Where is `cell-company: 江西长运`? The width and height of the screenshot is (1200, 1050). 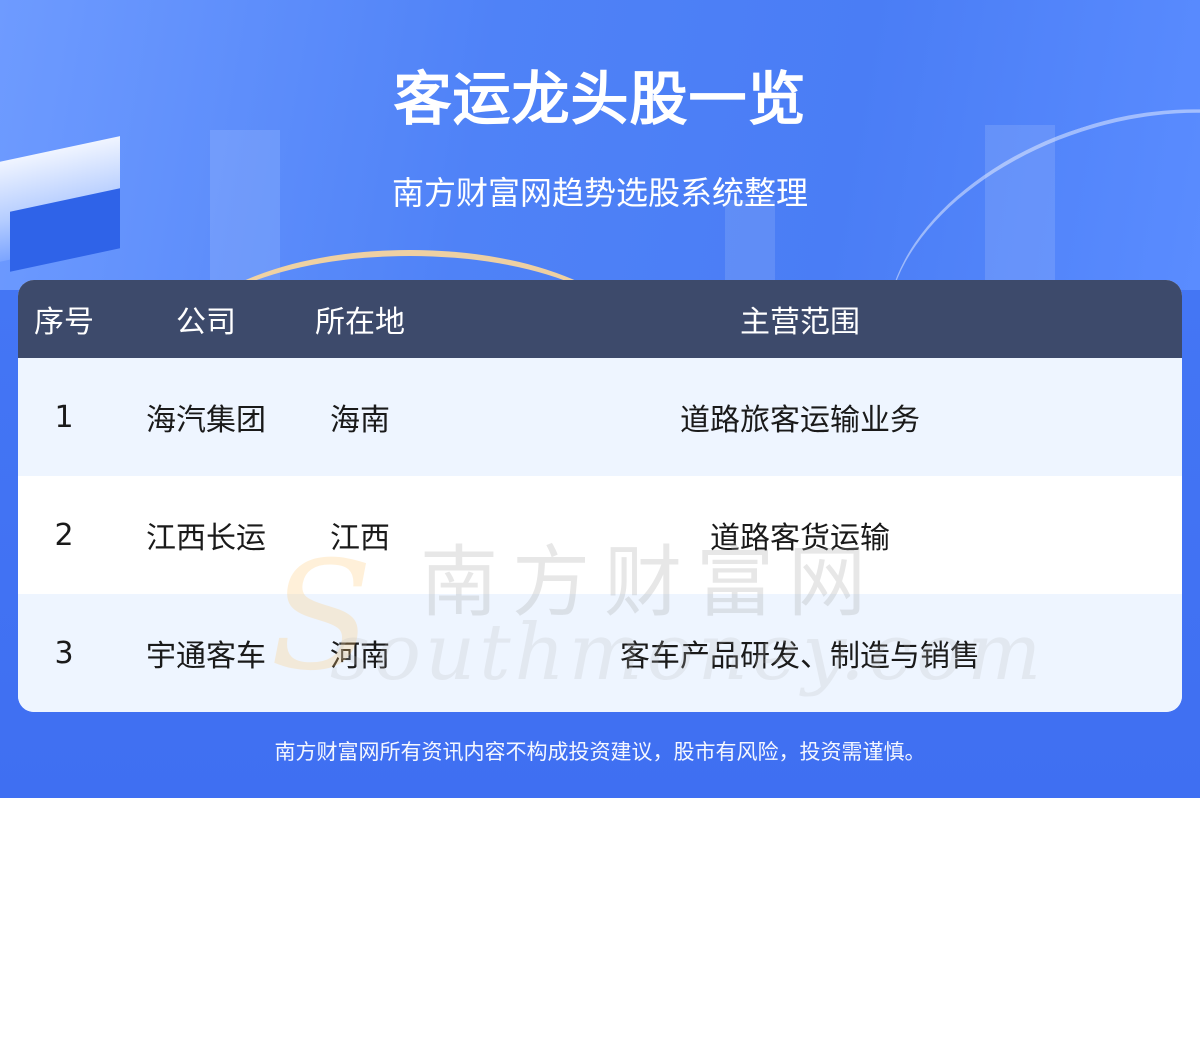
cell-company: 江西长运 is located at coordinates (206, 538).